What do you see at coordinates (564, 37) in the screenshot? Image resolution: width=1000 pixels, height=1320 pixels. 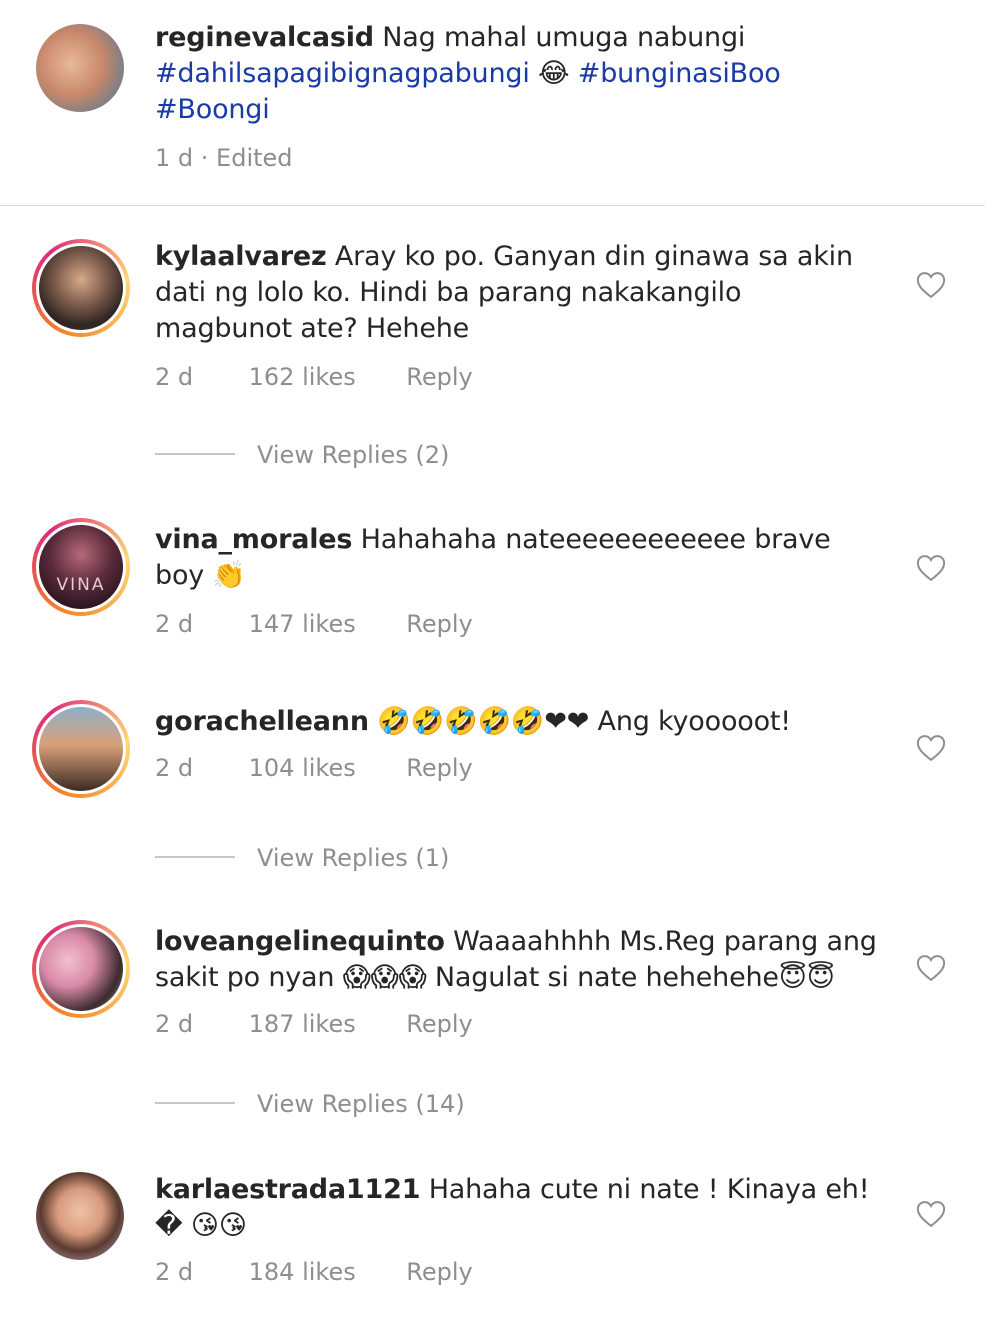 I see `caption-body: Nag mahal umuga nabungi` at bounding box center [564, 37].